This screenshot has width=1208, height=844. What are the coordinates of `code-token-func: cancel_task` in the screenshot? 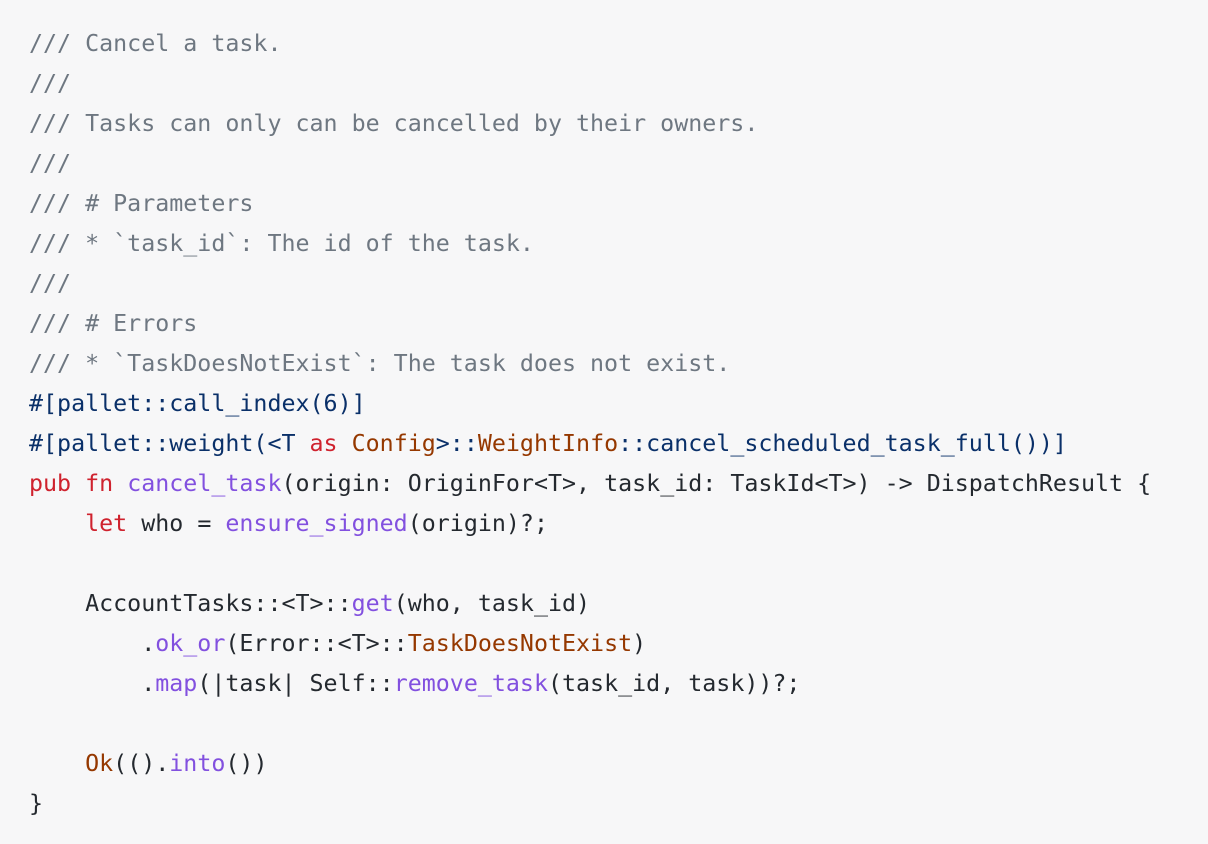 It's located at (204, 483).